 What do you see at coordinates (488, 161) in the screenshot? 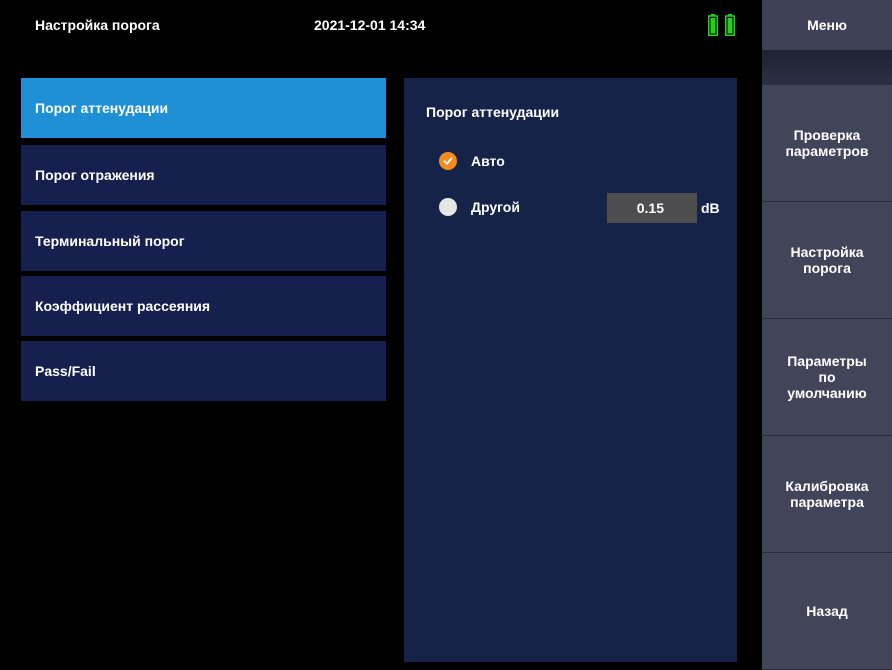
I see `radio-label-auto: Авто` at bounding box center [488, 161].